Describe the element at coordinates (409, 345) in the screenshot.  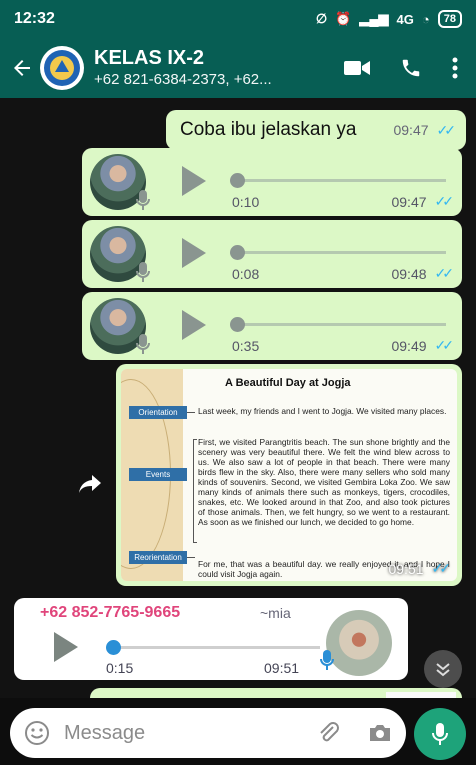
I see `message-time: 09:49` at that location.